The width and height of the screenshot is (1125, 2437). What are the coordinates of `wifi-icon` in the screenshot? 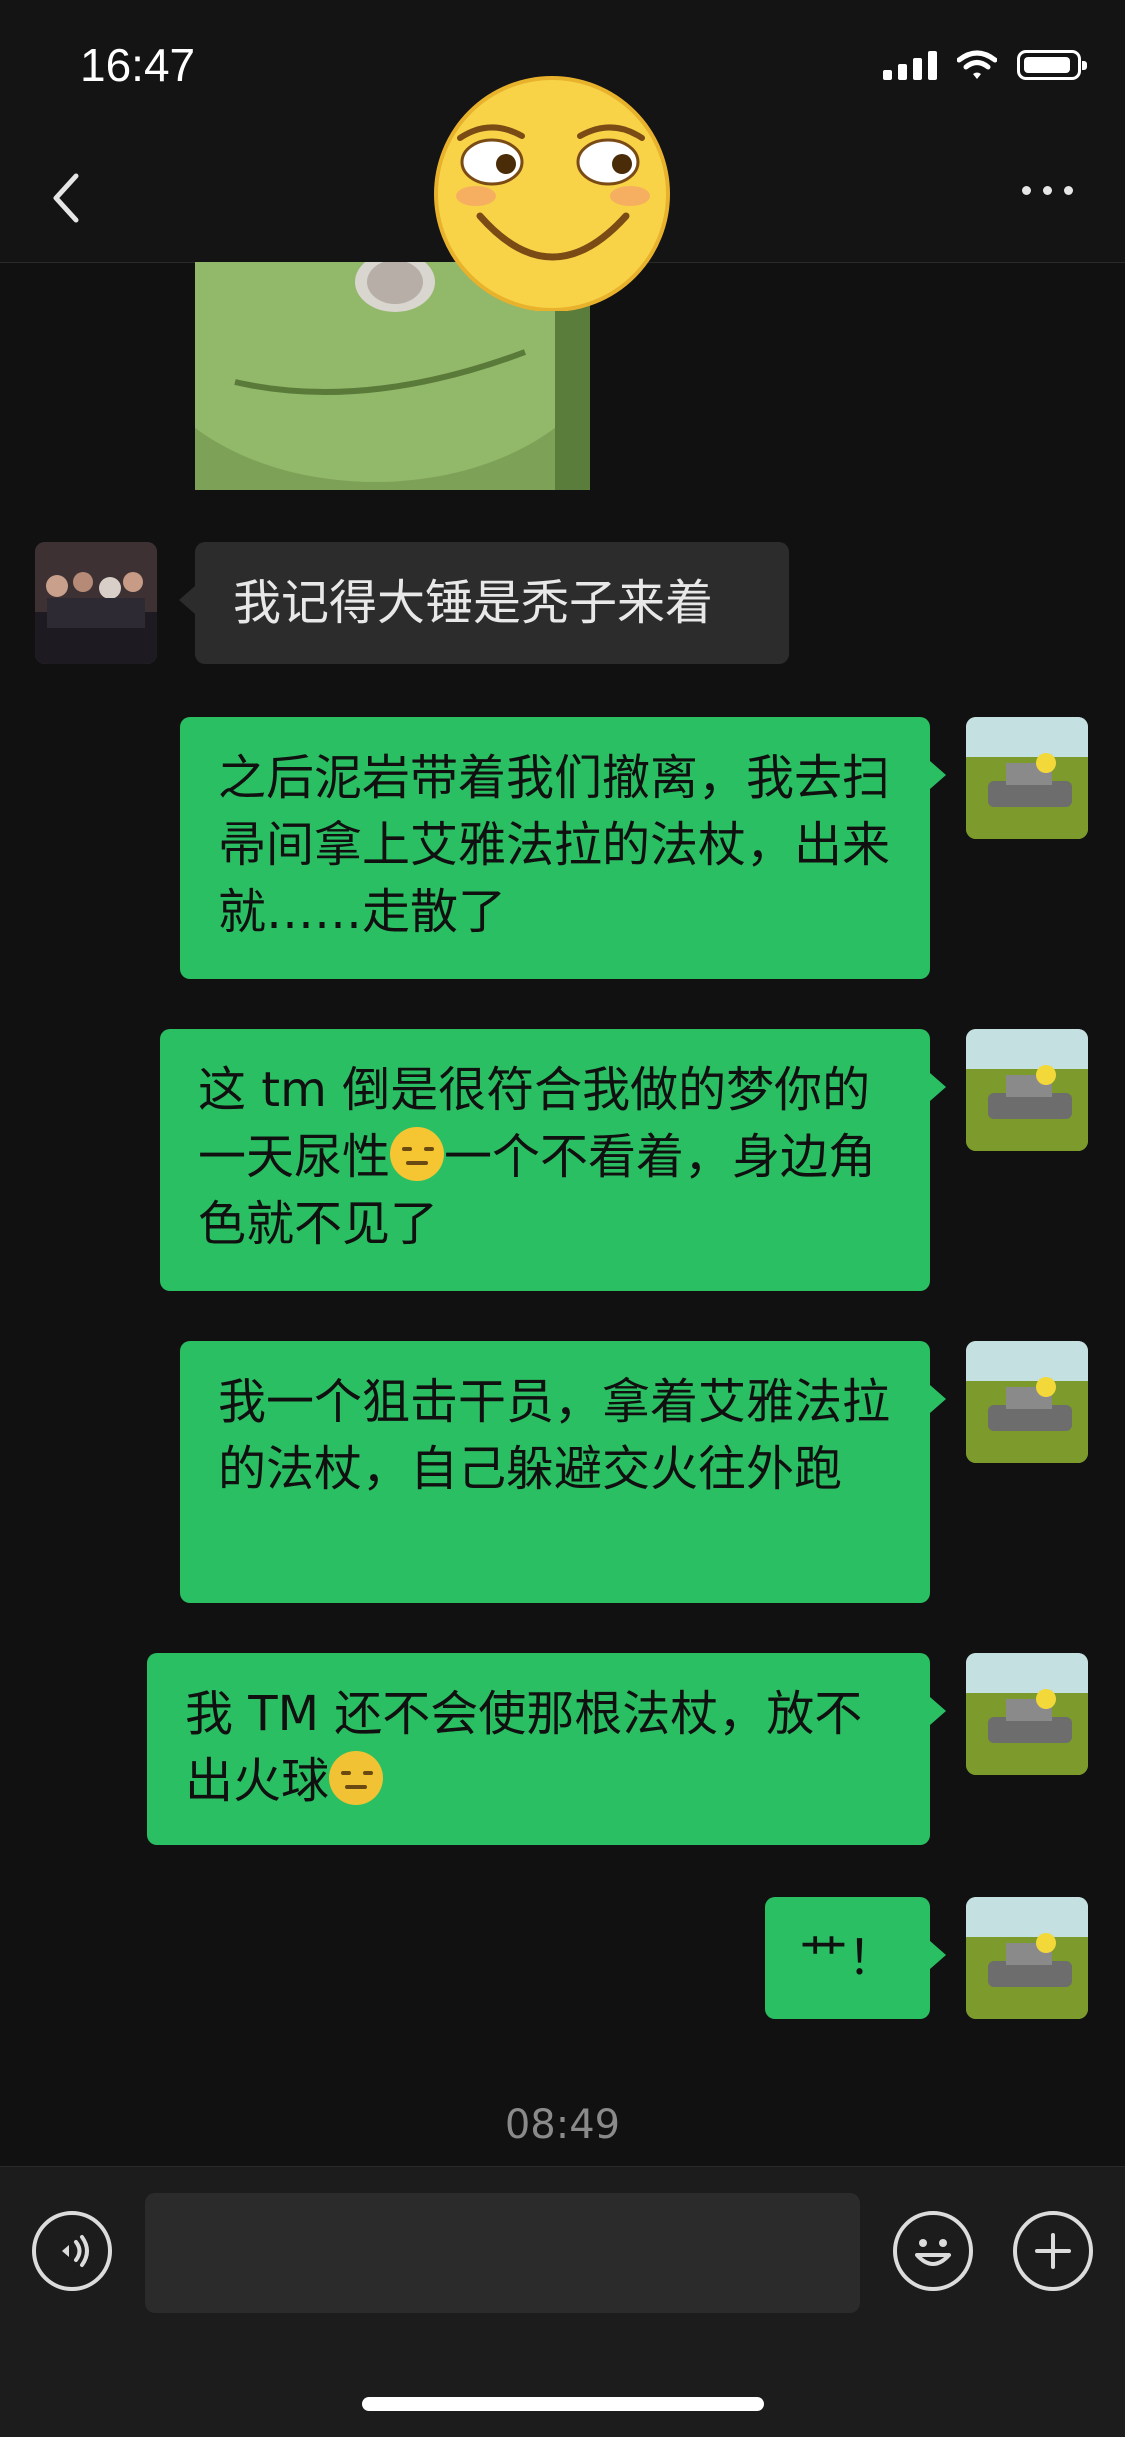 It's located at (977, 64).